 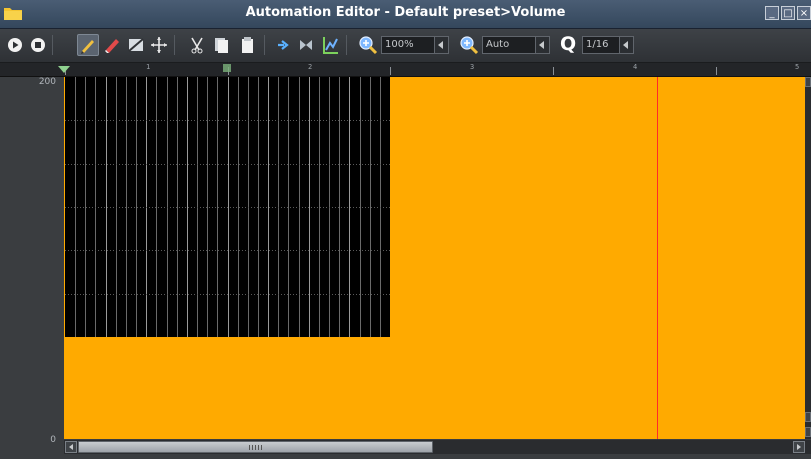 I want to click on loop-point-marker, so click(x=227, y=68).